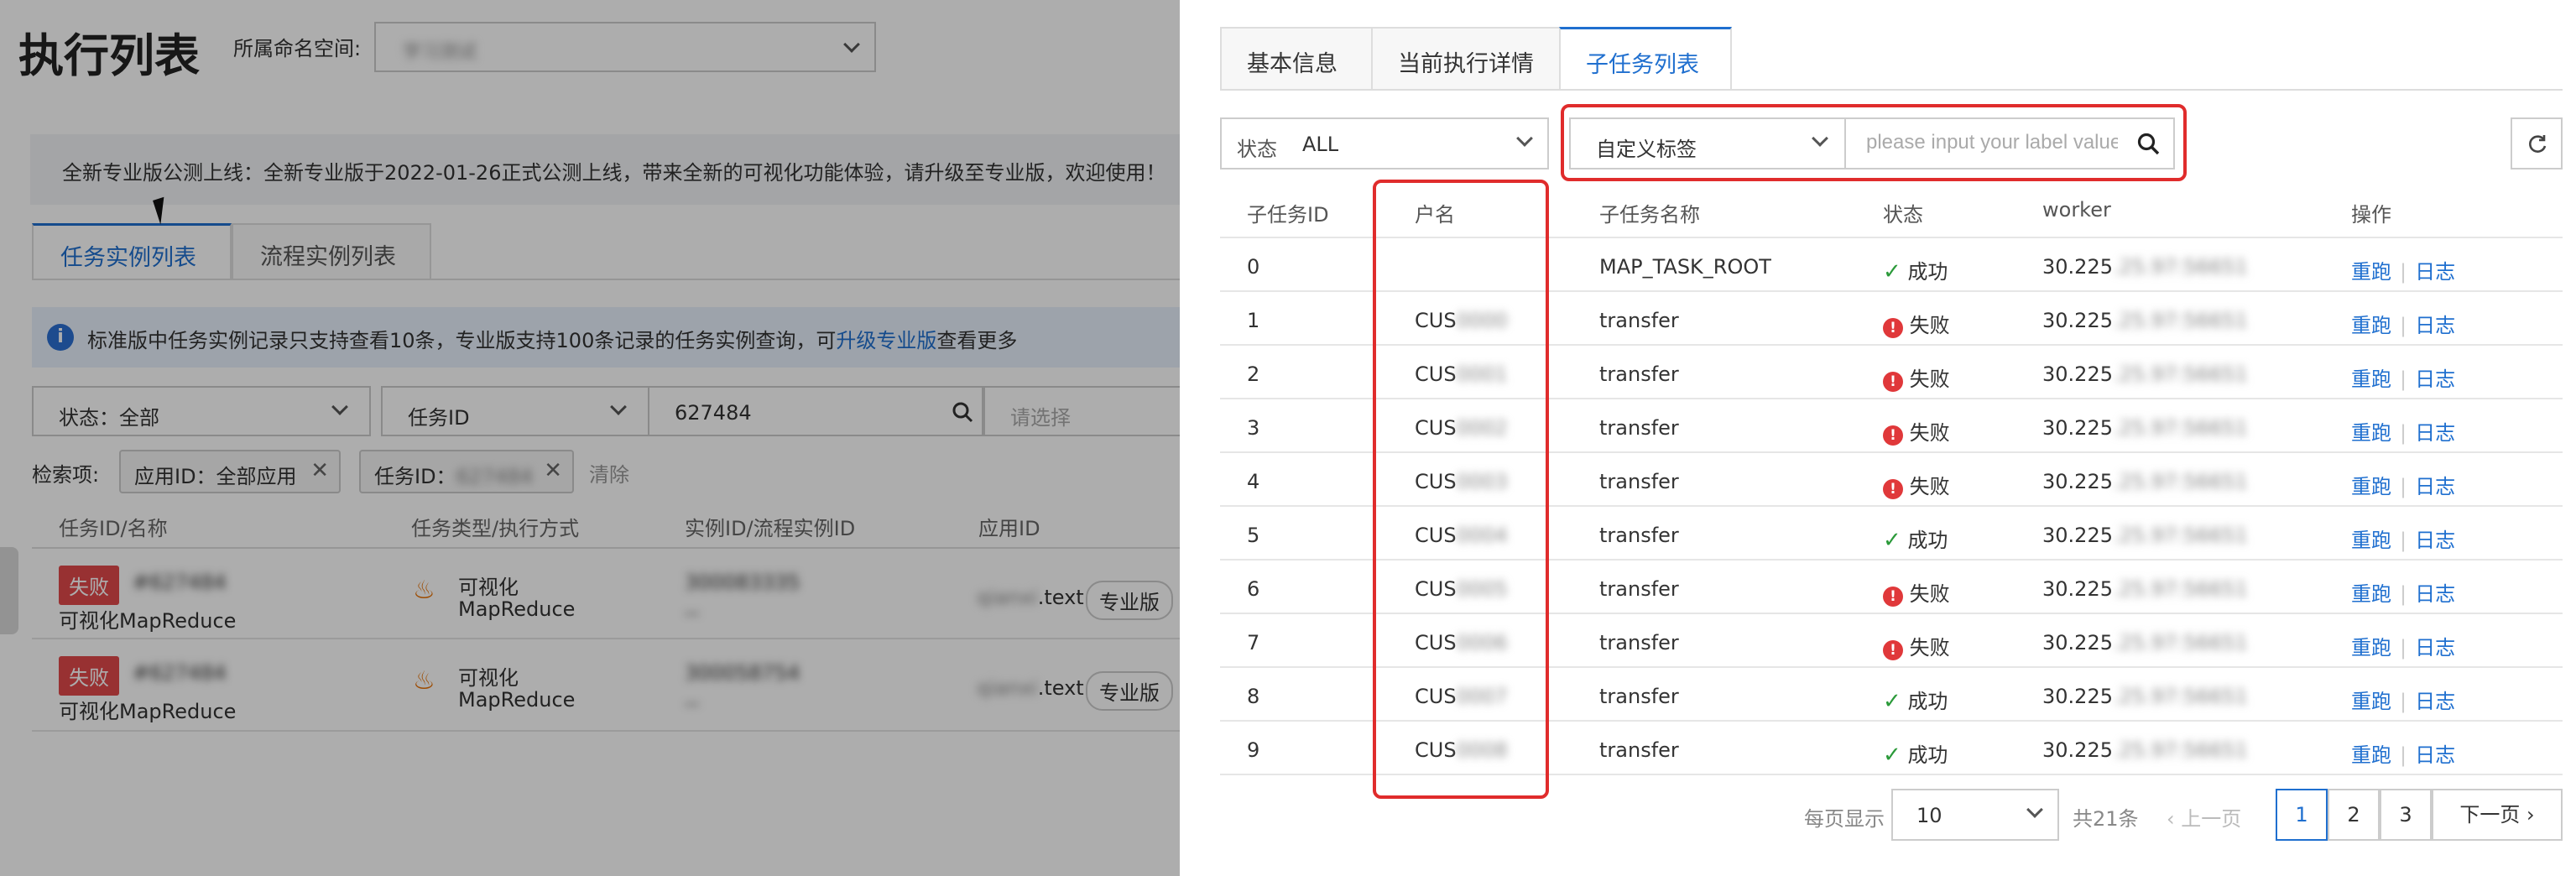  Describe the element at coordinates (1060, 688) in the screenshot. I see `app-id-suffix: .text` at that location.